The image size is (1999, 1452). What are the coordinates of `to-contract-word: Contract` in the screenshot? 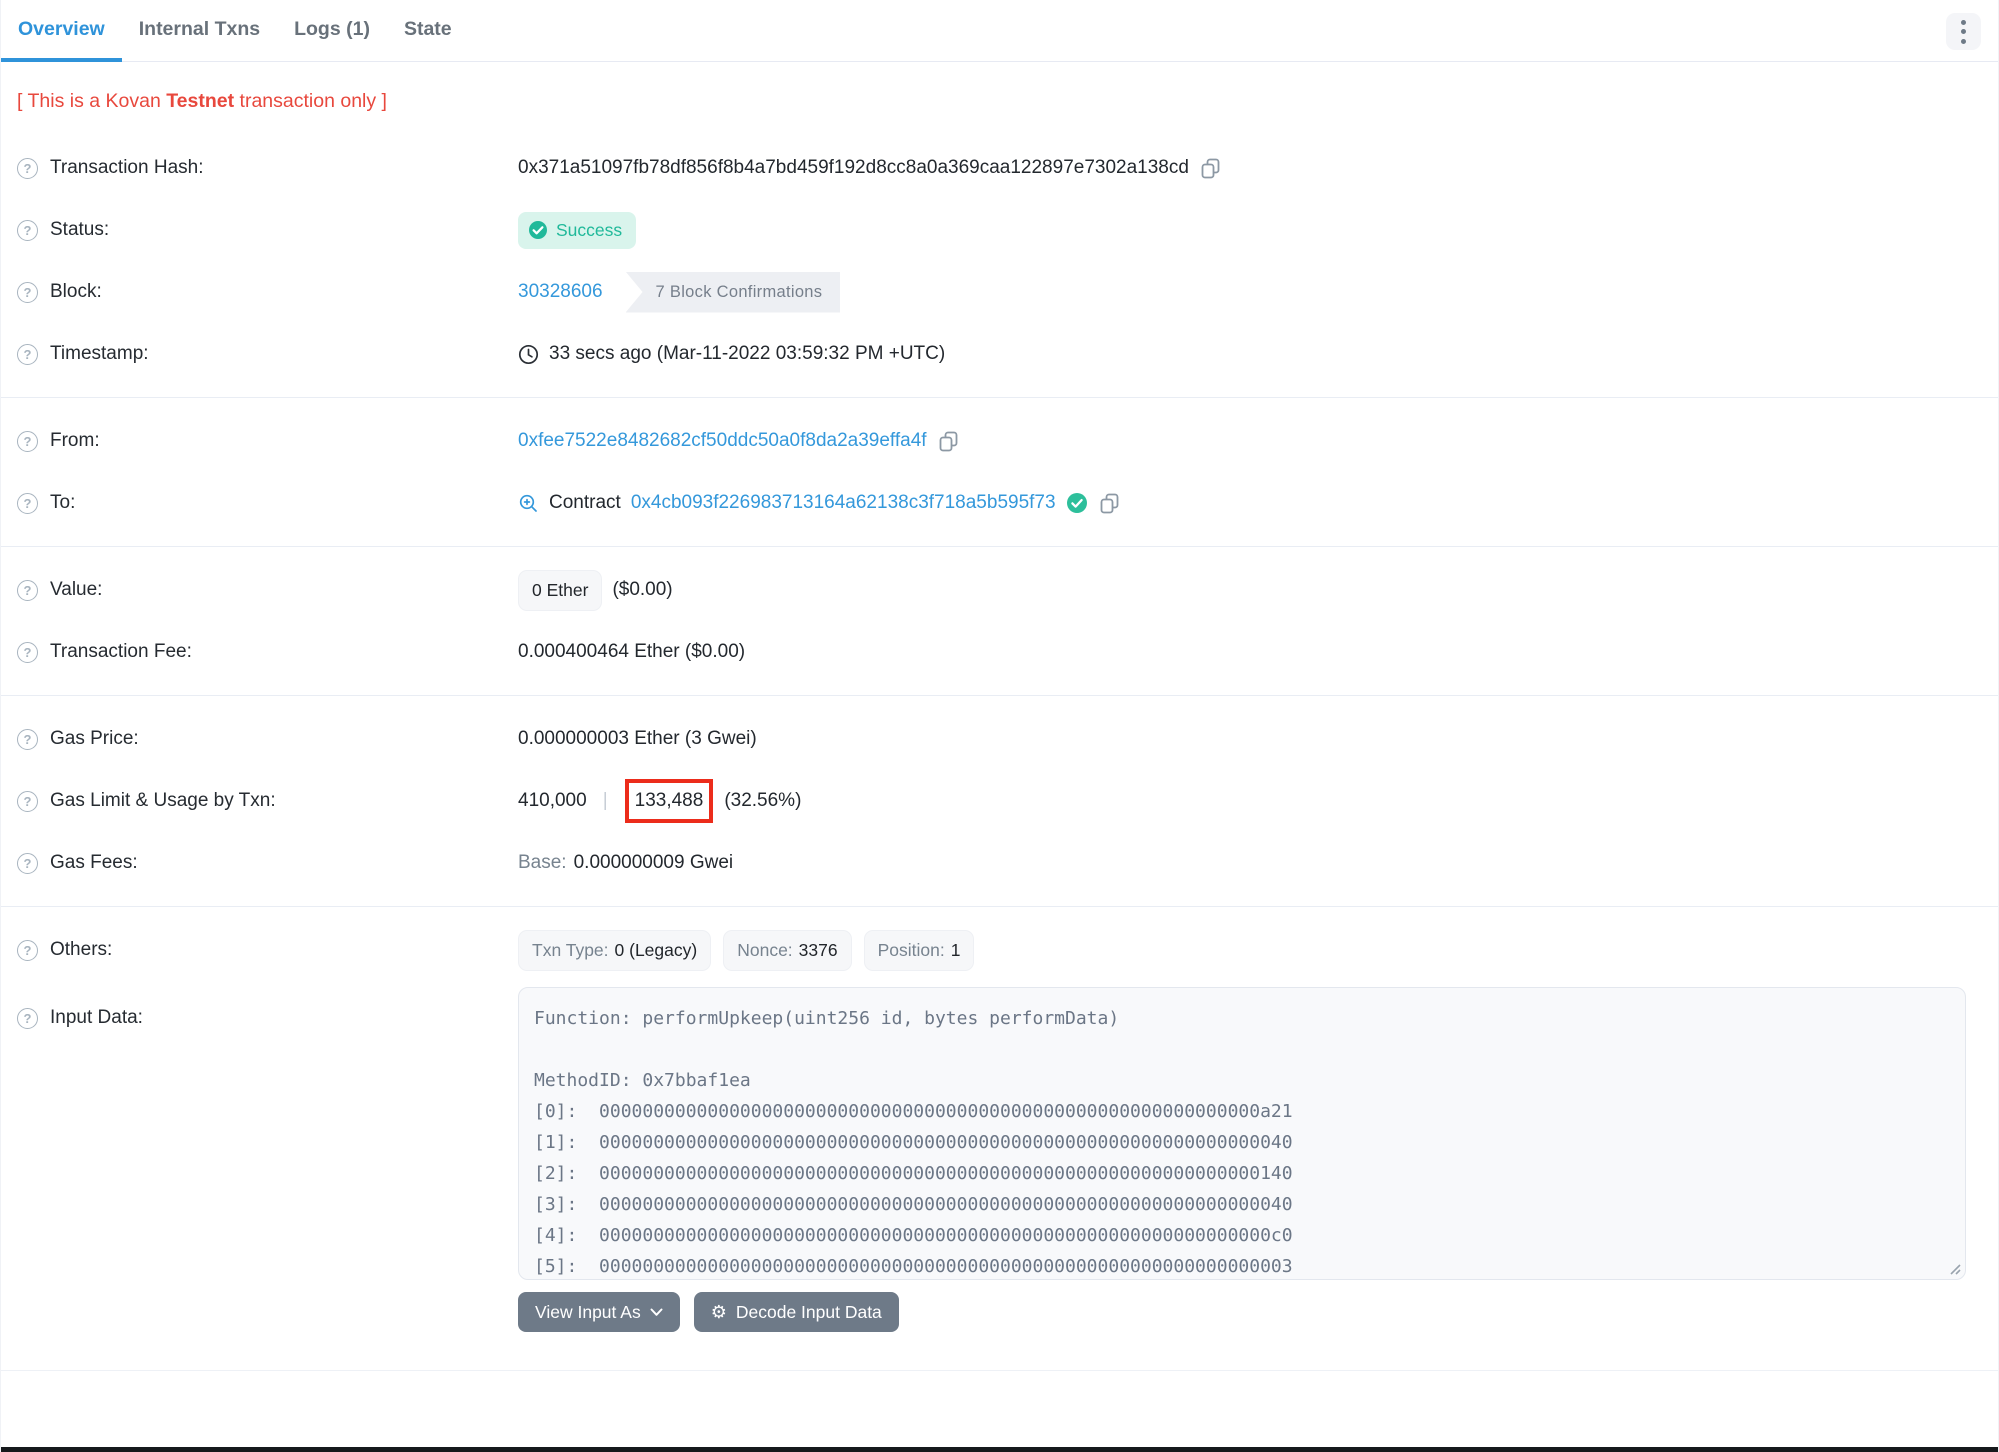 It's located at (585, 502).